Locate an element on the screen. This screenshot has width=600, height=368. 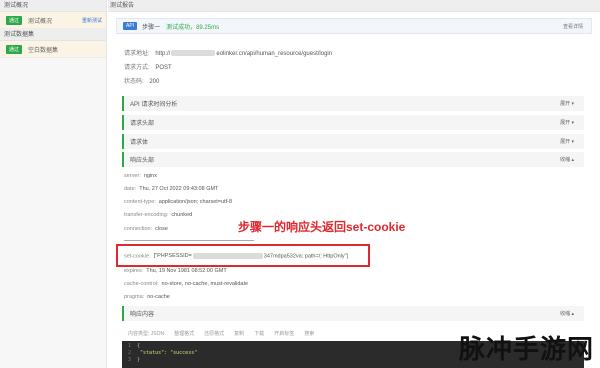
request-method-row: 请求方式: POST is located at coordinates (148, 66).